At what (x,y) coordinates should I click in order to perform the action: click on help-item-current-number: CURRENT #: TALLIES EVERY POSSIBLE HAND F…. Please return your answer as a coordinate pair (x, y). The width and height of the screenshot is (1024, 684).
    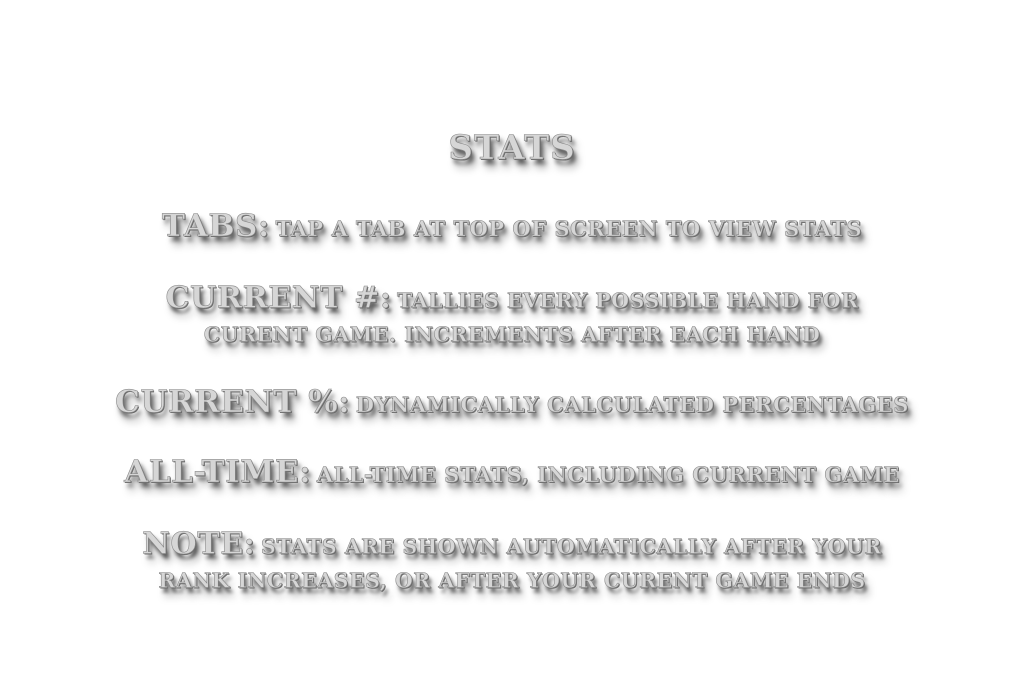
    Looking at the image, I should click on (512, 315).